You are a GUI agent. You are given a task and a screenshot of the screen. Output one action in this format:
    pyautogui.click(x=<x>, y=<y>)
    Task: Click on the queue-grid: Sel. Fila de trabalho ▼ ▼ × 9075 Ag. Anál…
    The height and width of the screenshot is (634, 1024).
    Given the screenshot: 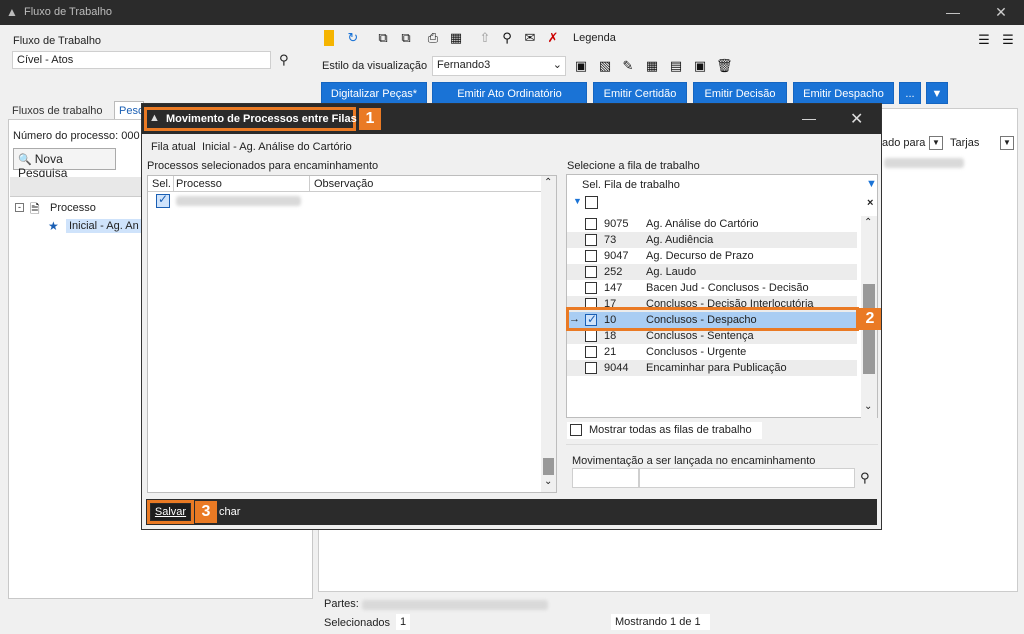 What is the action you would take?
    pyautogui.click(x=722, y=296)
    